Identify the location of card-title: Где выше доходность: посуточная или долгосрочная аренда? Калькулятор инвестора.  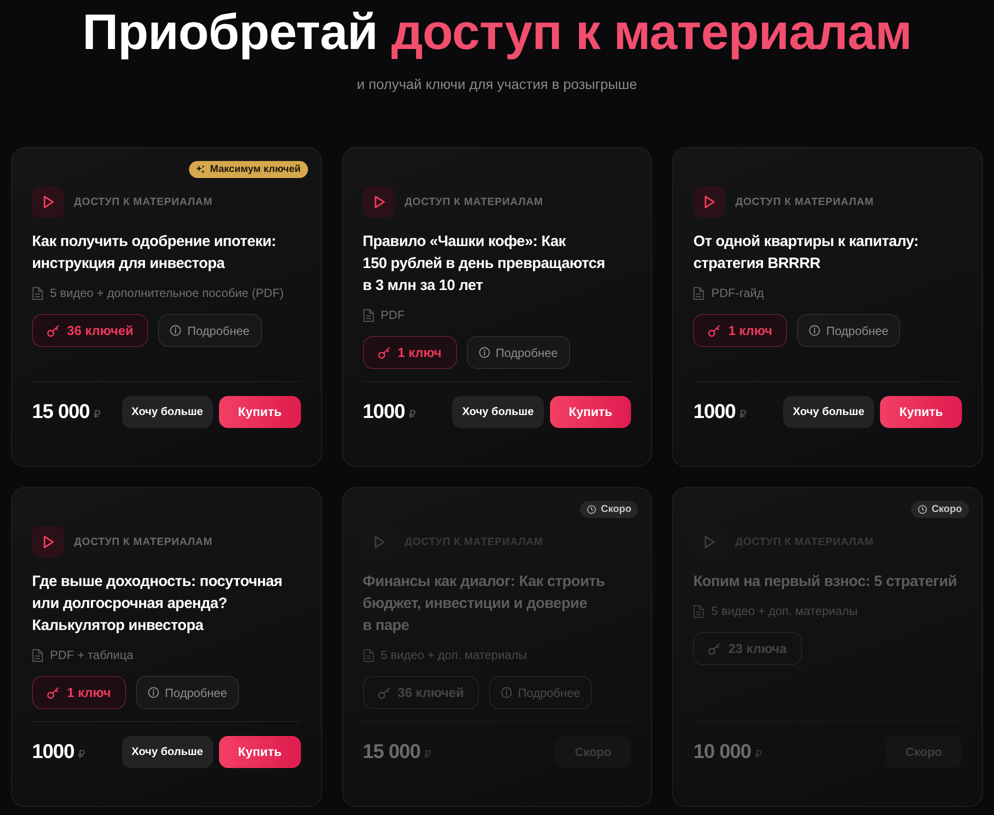
(158, 604).